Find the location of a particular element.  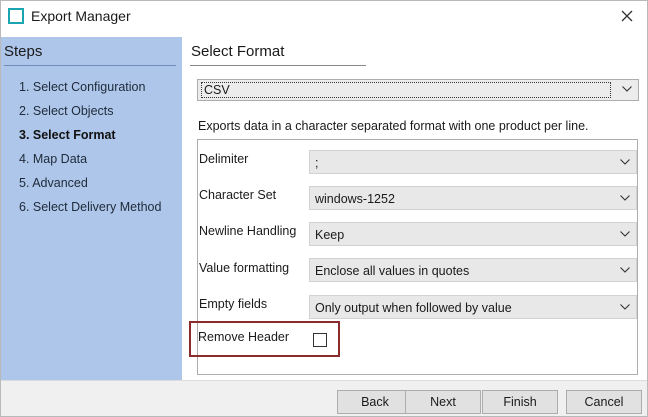

step-item-map-data: 4. Map Data is located at coordinates (53, 159).